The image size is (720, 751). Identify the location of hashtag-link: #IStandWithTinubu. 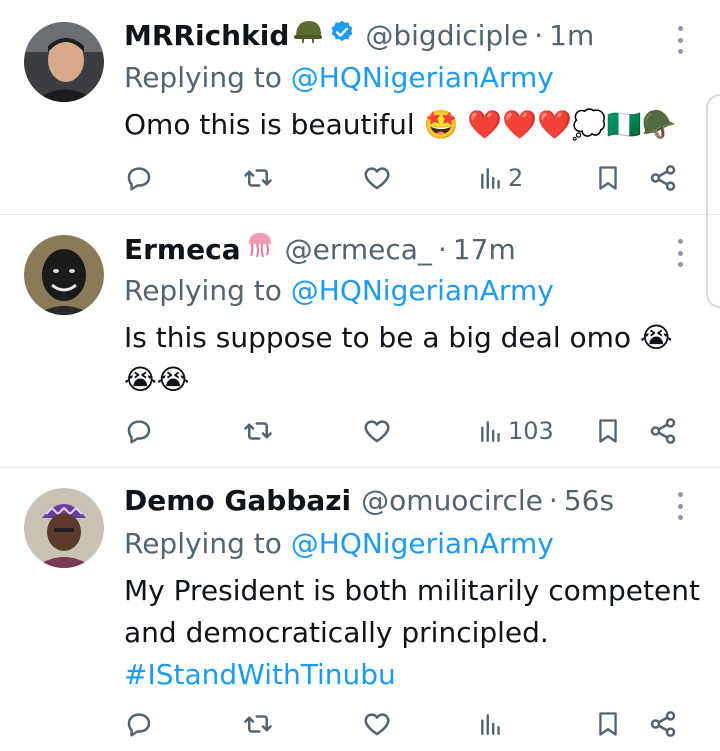
(414, 675).